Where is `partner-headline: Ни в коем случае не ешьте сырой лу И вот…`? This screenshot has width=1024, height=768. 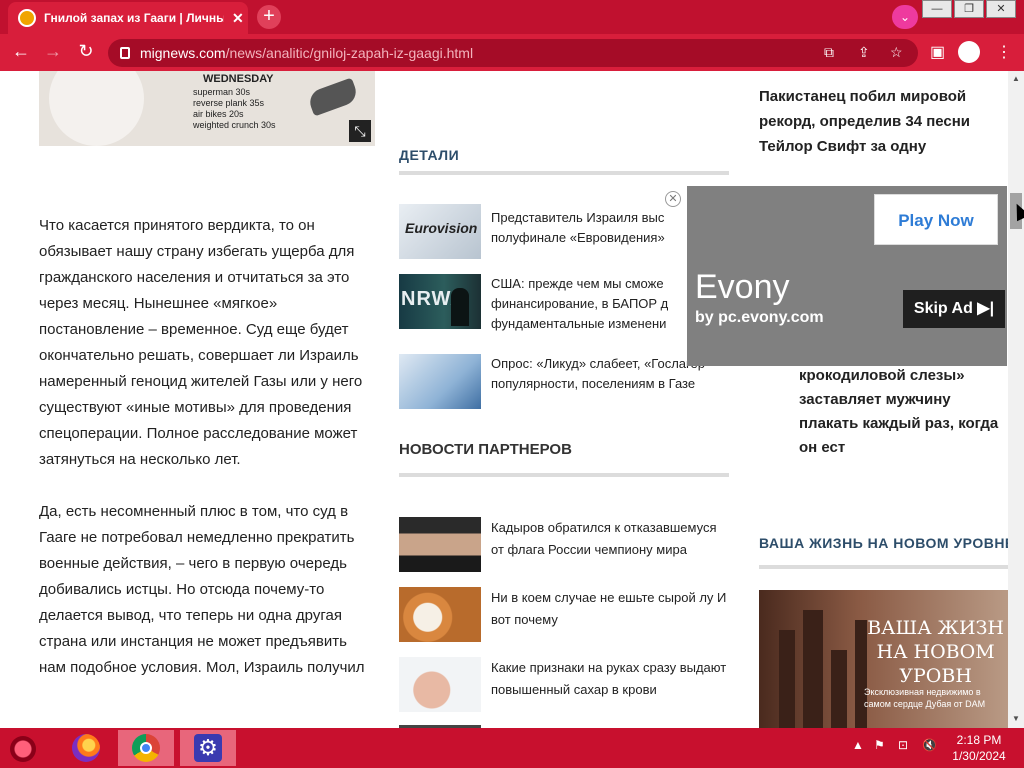
partner-headline: Ни в коем случае не ешьте сырой лу И вот… is located at coordinates (610, 609).